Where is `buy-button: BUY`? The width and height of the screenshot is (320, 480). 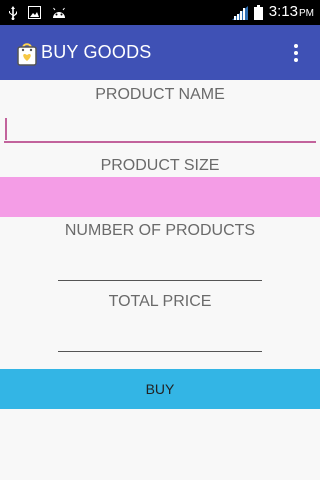
buy-button: BUY is located at coordinates (160, 389).